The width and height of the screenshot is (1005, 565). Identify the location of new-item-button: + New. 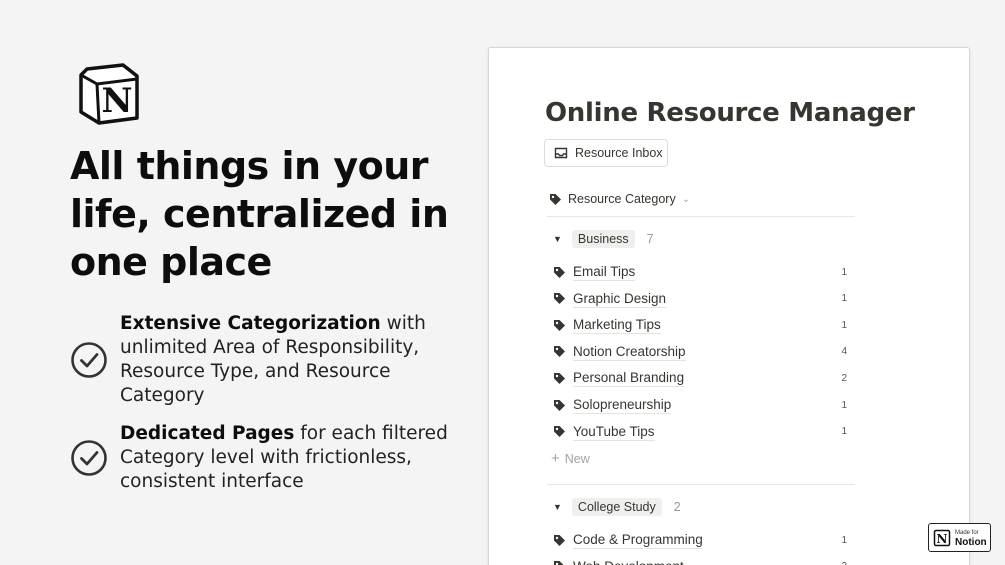
(570, 458).